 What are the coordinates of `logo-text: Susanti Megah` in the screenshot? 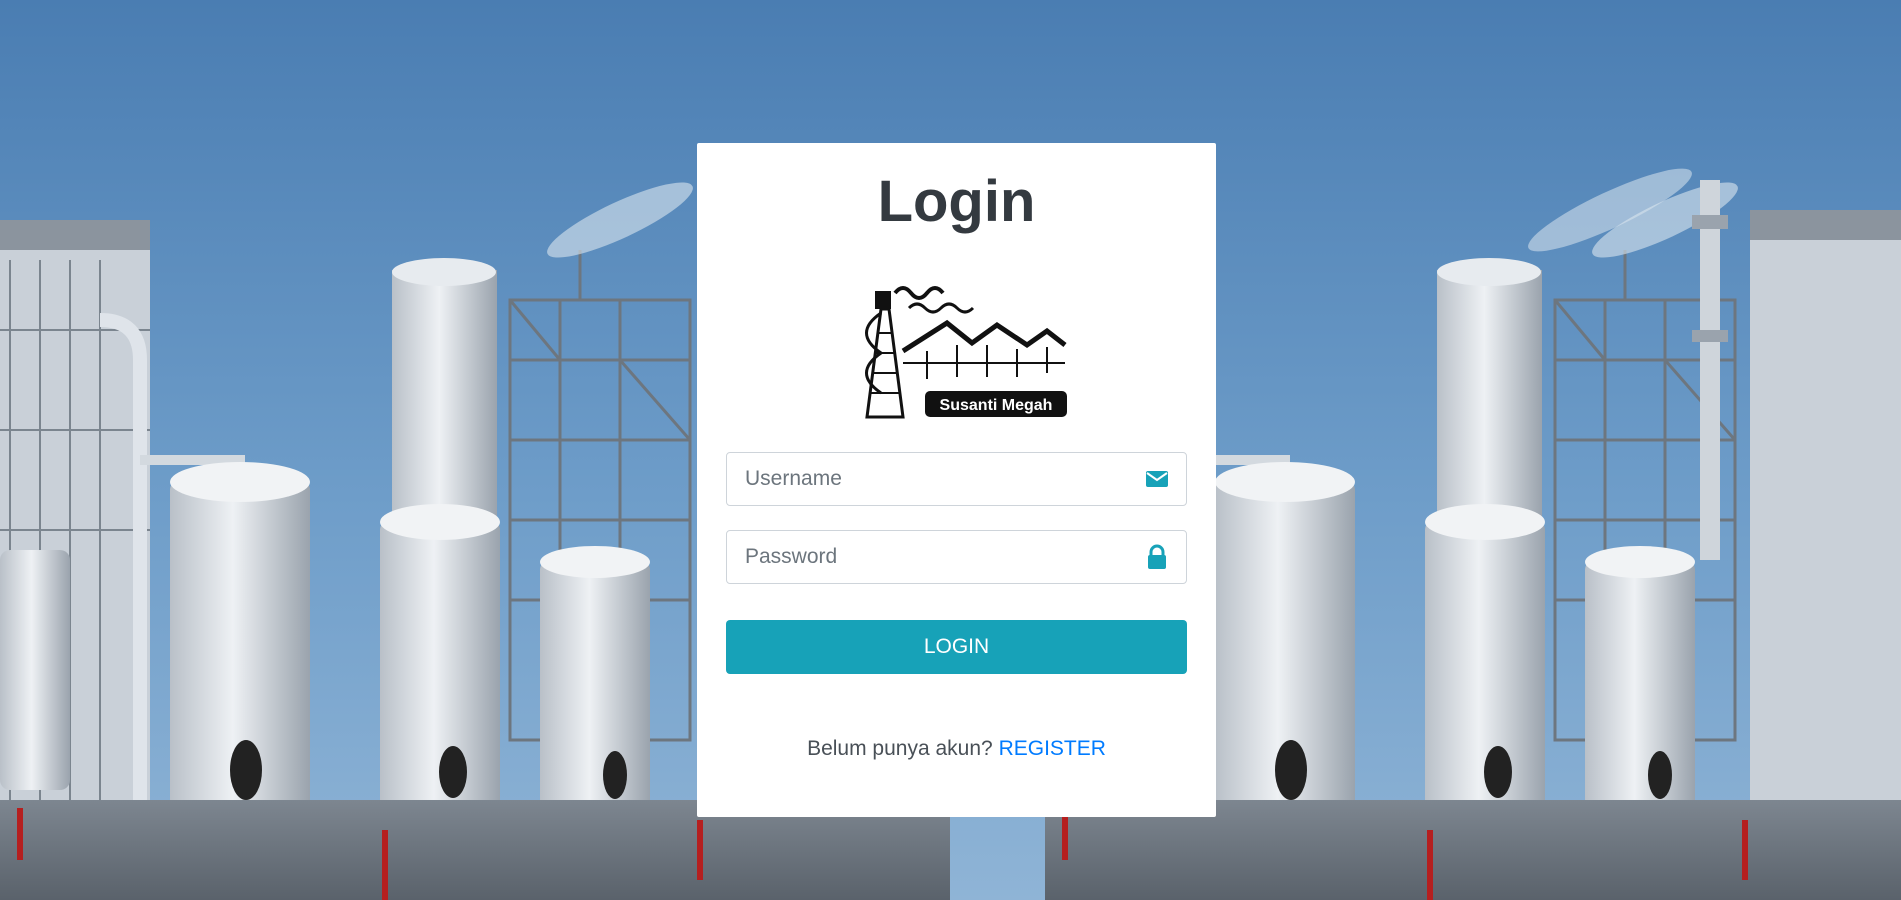 It's located at (996, 405).